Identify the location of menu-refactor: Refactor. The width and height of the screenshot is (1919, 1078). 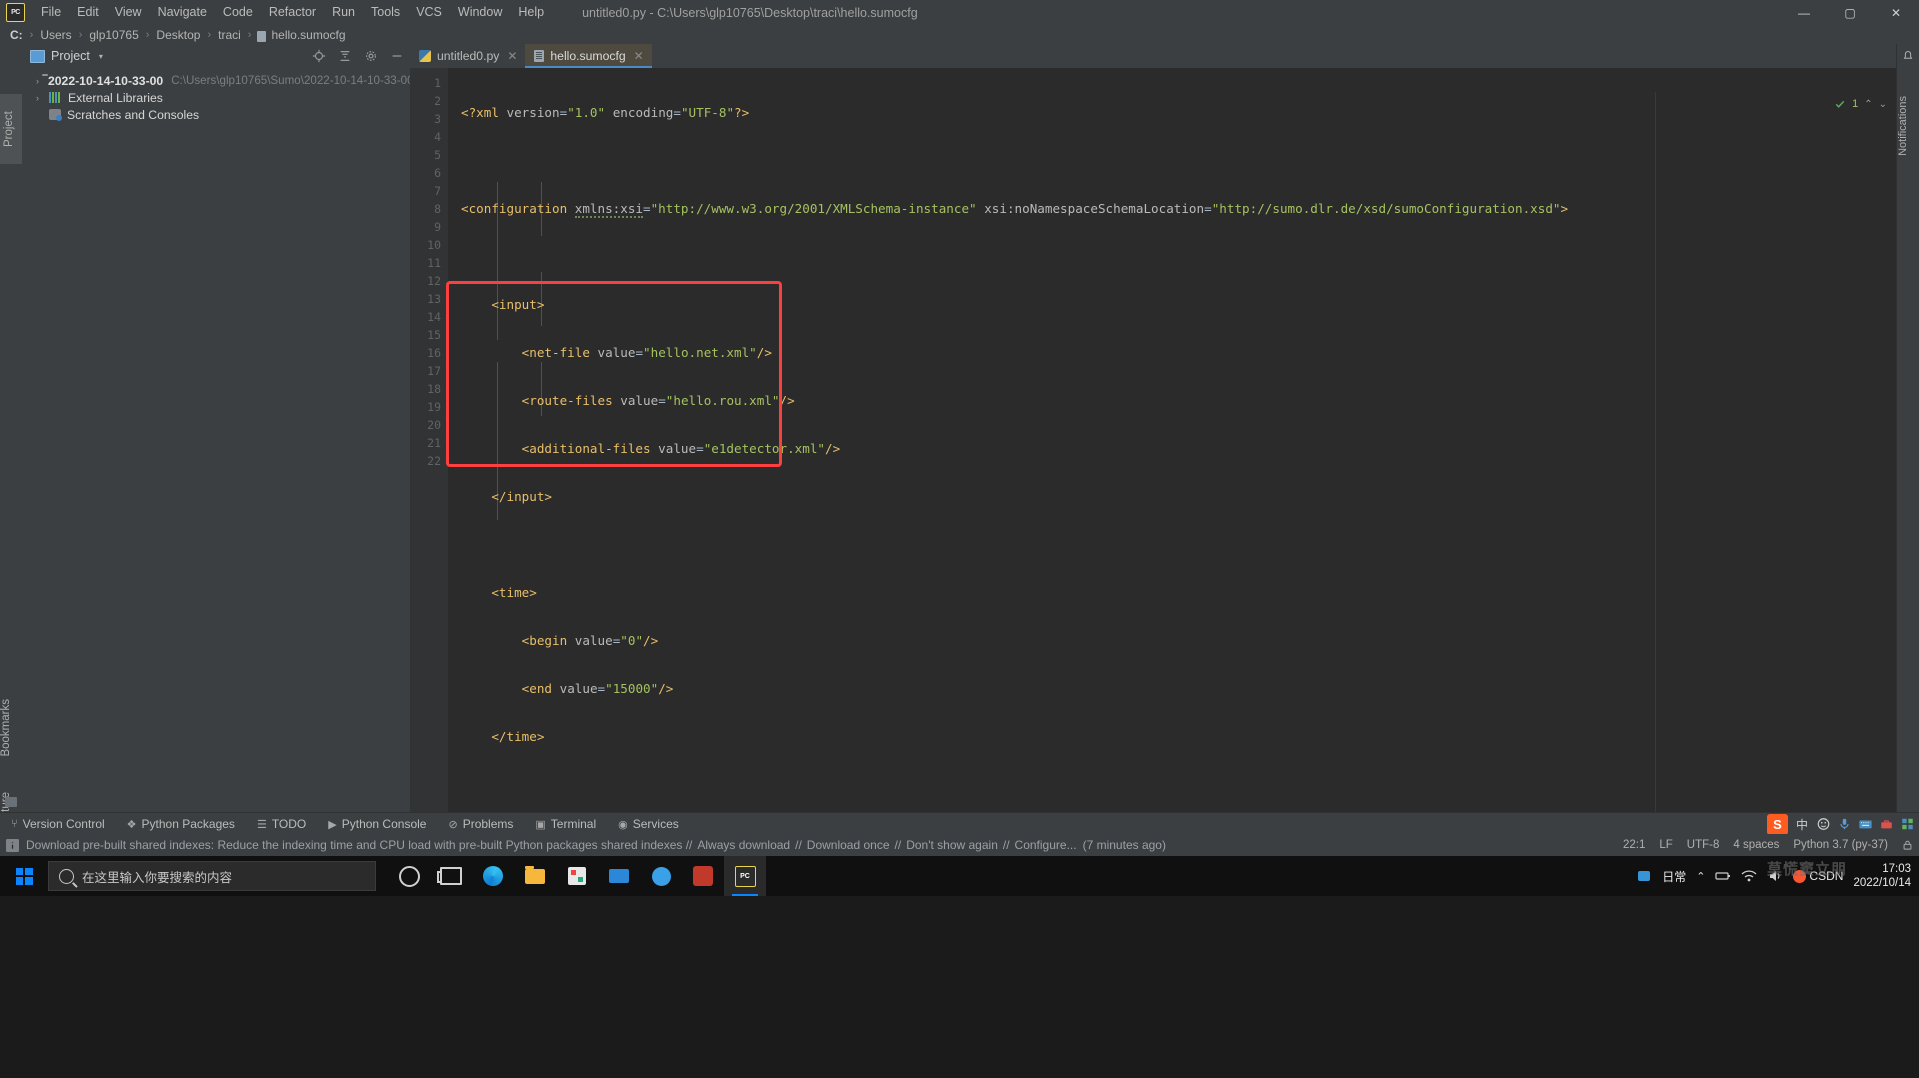
(292, 12).